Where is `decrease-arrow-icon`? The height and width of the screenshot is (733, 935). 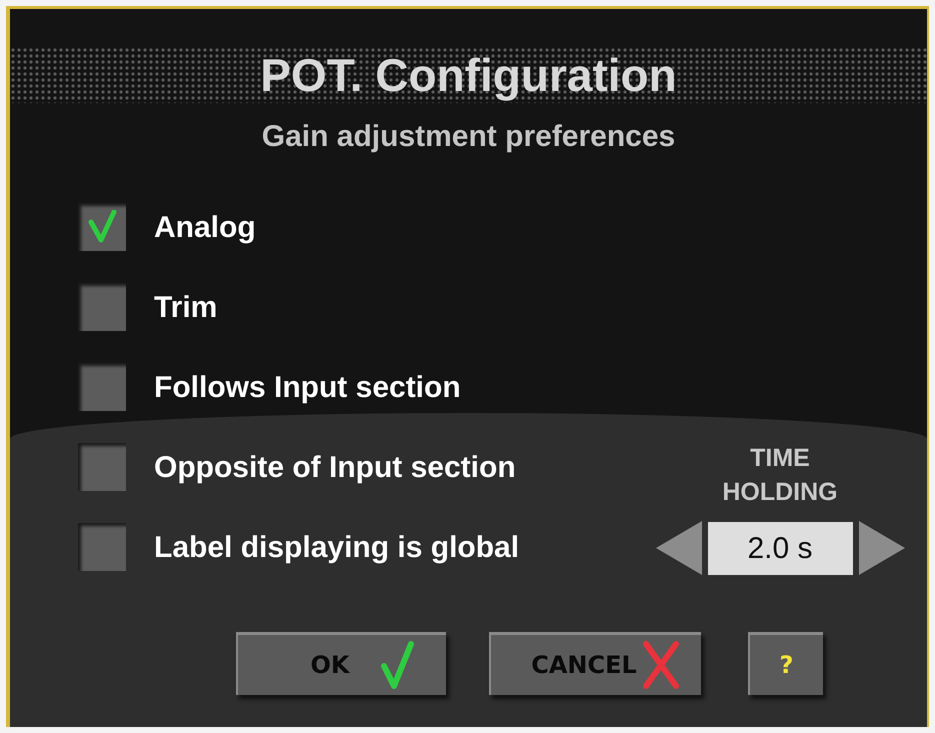
decrease-arrow-icon is located at coordinates (679, 548).